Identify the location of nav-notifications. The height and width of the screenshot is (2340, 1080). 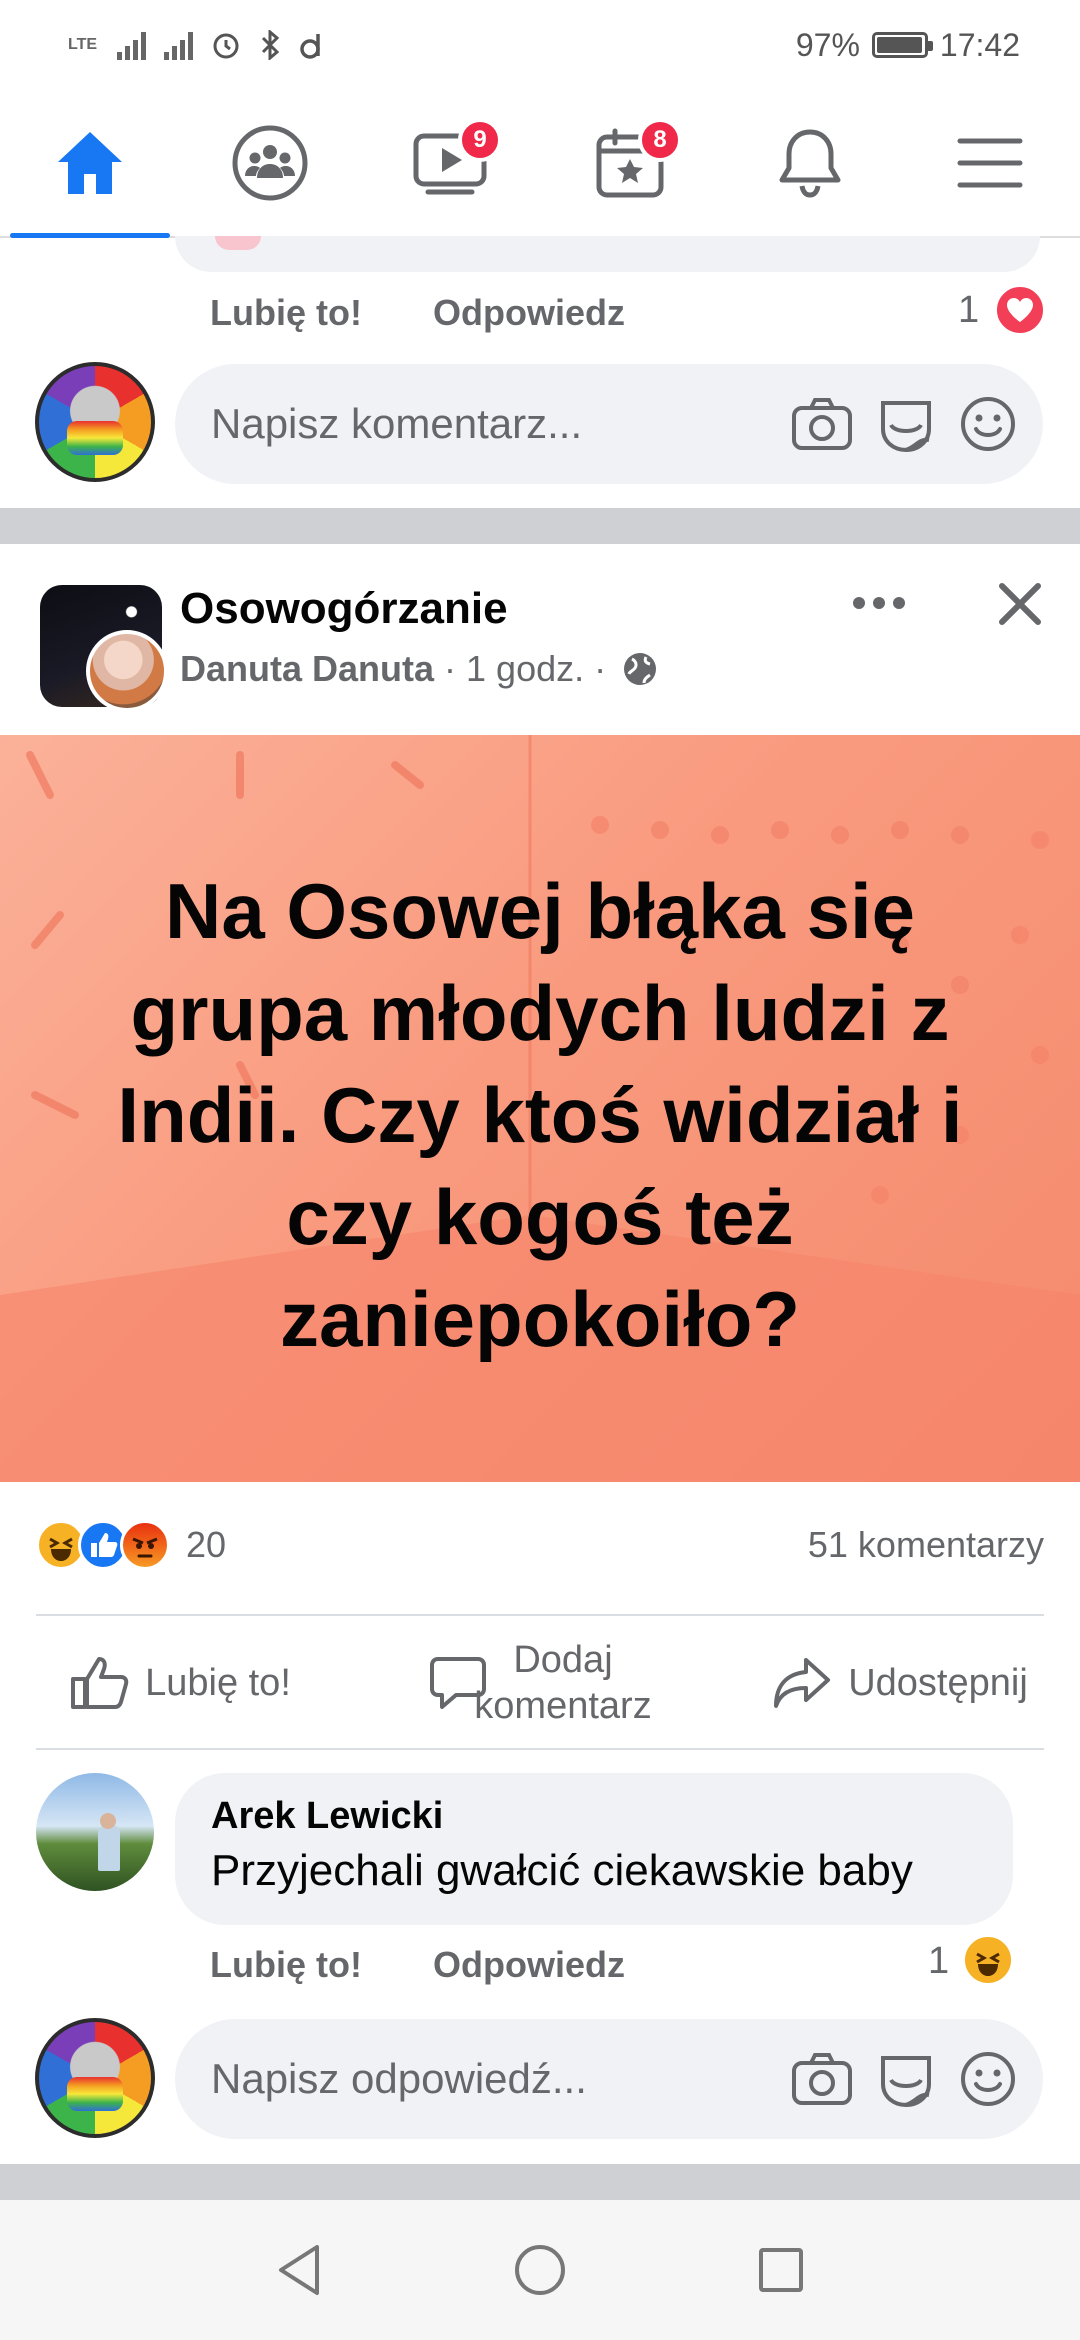
(810, 163).